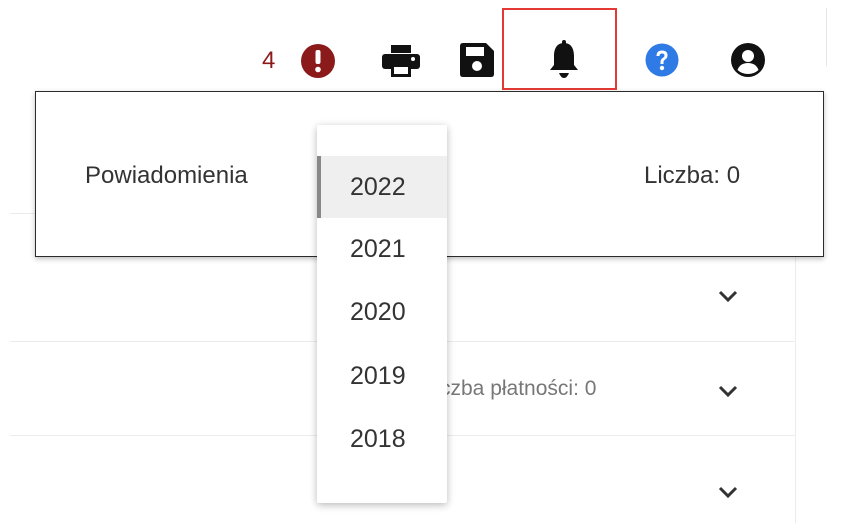 The width and height of the screenshot is (846, 524). What do you see at coordinates (518, 388) in the screenshot?
I see `payment-count-label: czba płatności: 0` at bounding box center [518, 388].